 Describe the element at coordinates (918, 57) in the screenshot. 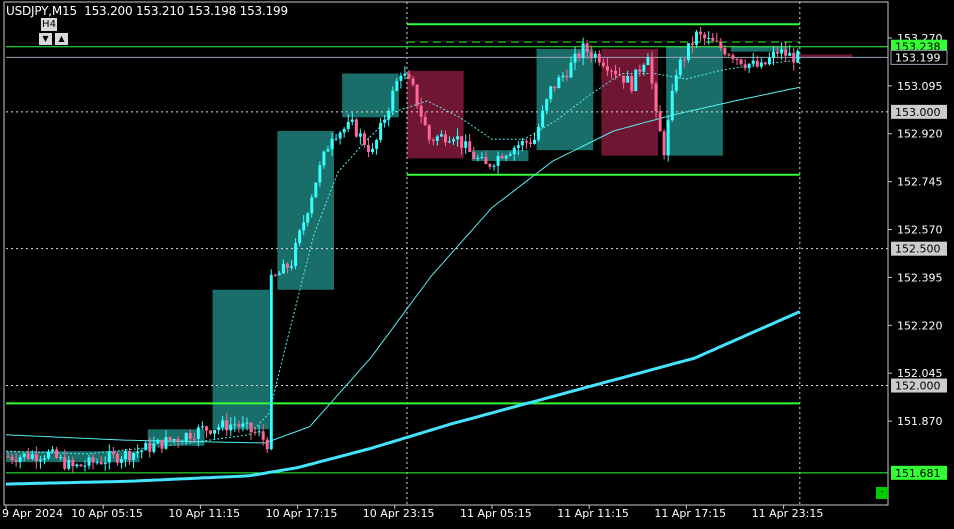

I see `current-price-label: 153.199` at that location.